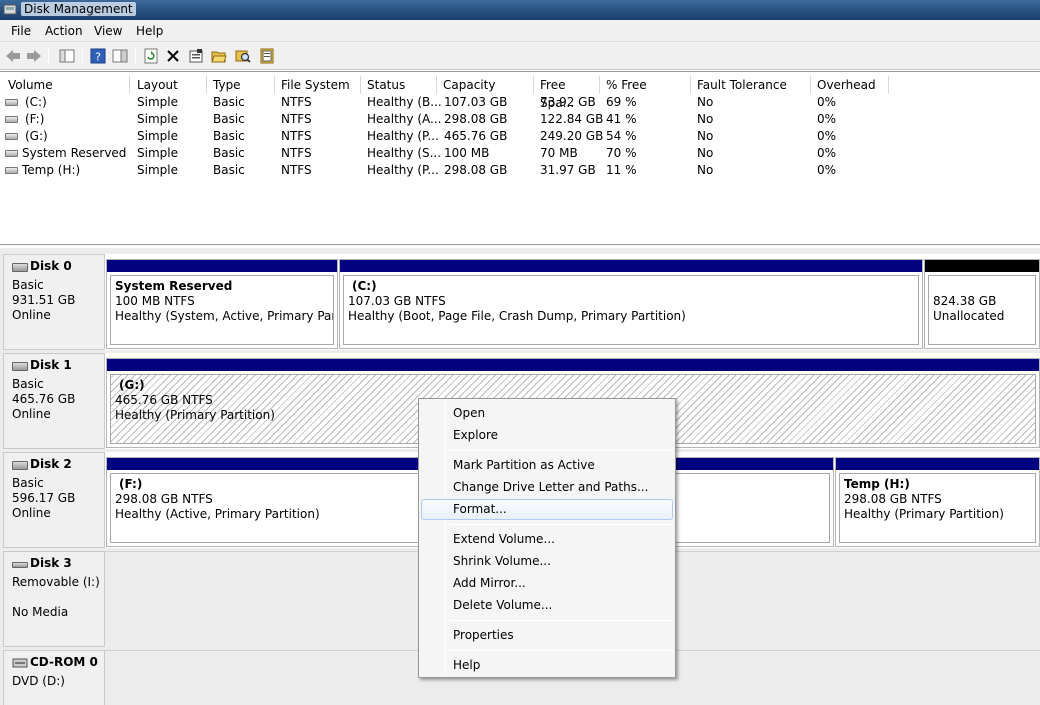 This screenshot has width=1040, height=705. I want to click on disk-0-label: Disk 0 Basic 931.51 GB Online, so click(54, 302).